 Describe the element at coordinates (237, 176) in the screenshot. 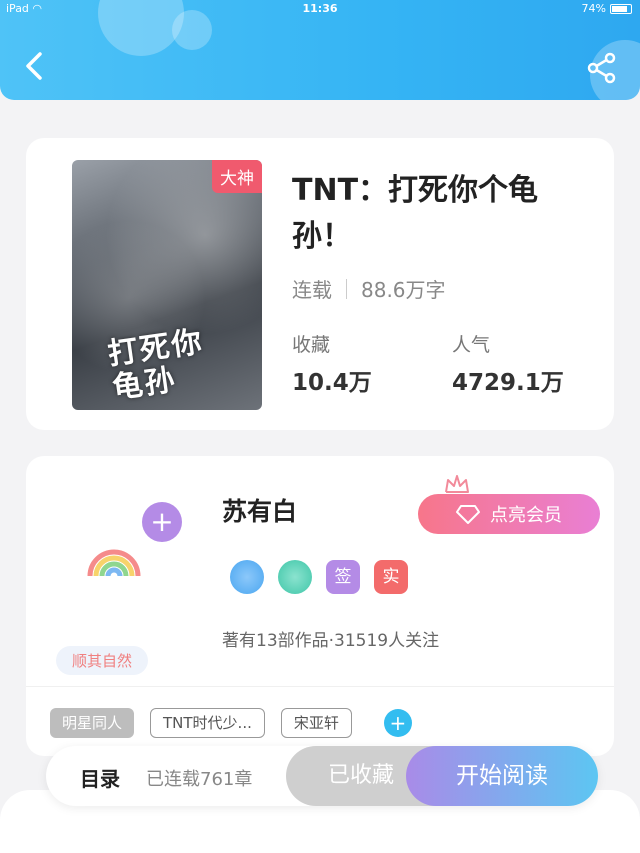

I see `cover-tag: 大神` at that location.